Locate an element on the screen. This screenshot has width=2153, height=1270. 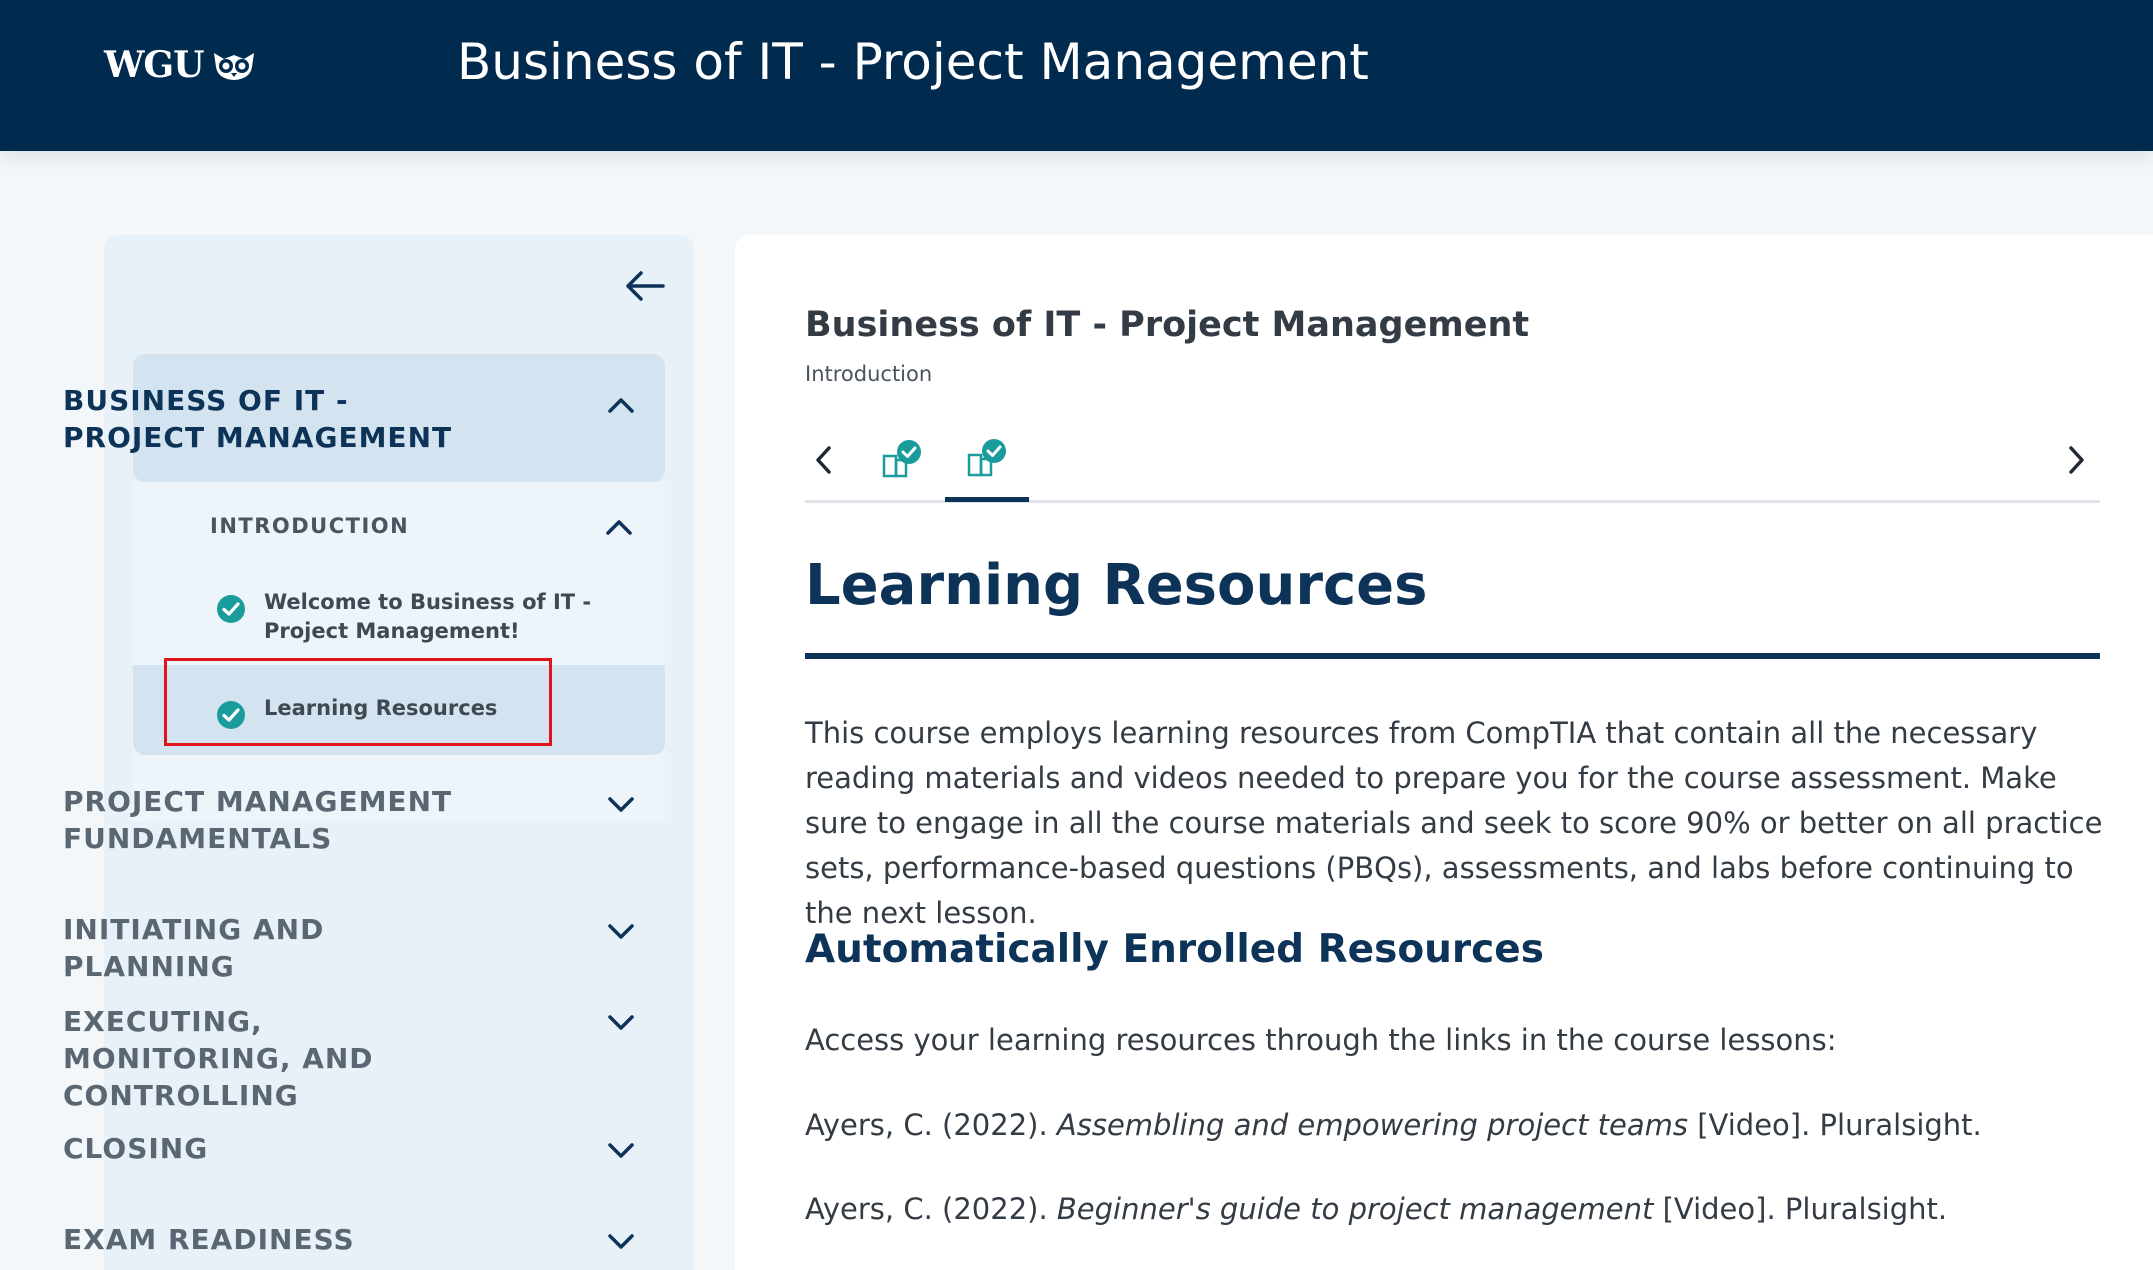
collapse-sidebar-button is located at coordinates (645, 286).